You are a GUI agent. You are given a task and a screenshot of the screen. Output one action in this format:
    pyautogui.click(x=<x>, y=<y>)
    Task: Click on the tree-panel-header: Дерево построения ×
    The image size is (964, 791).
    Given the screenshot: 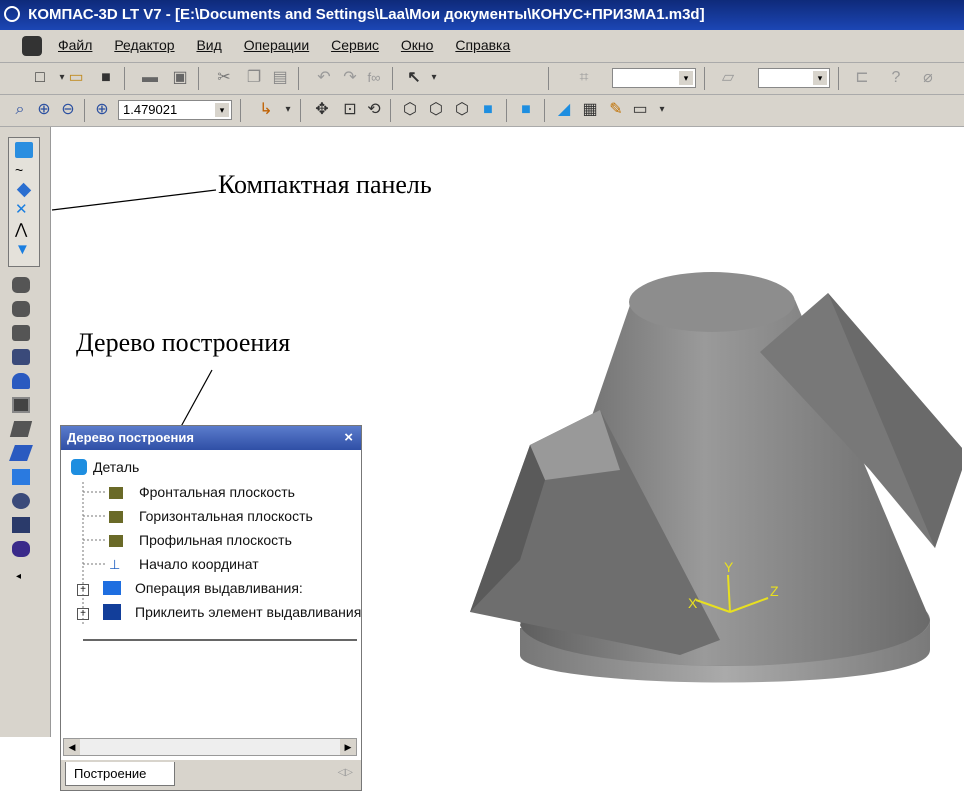 What is the action you would take?
    pyautogui.click(x=211, y=438)
    